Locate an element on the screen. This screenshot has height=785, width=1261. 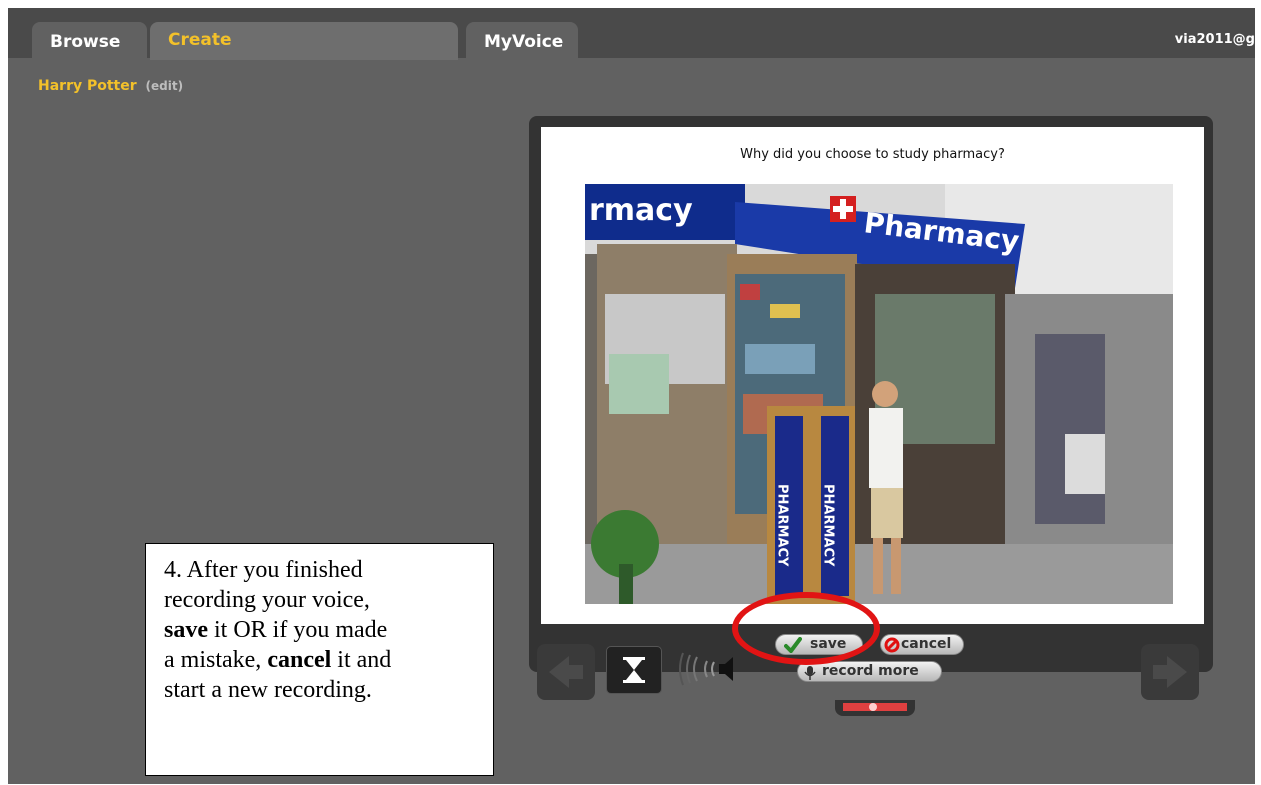
microphone-icon is located at coordinates (810, 673).